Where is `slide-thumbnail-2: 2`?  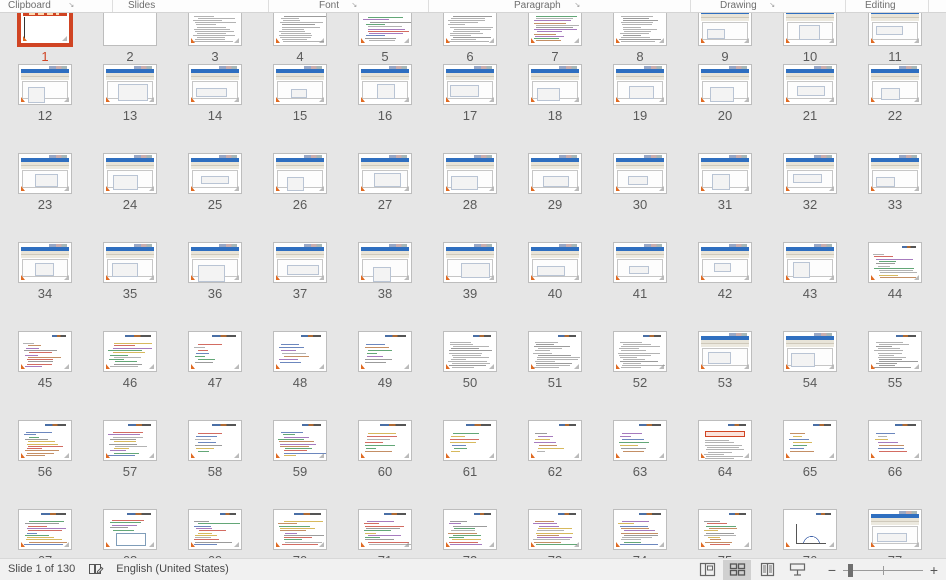 slide-thumbnail-2: 2 is located at coordinates (130, 38).